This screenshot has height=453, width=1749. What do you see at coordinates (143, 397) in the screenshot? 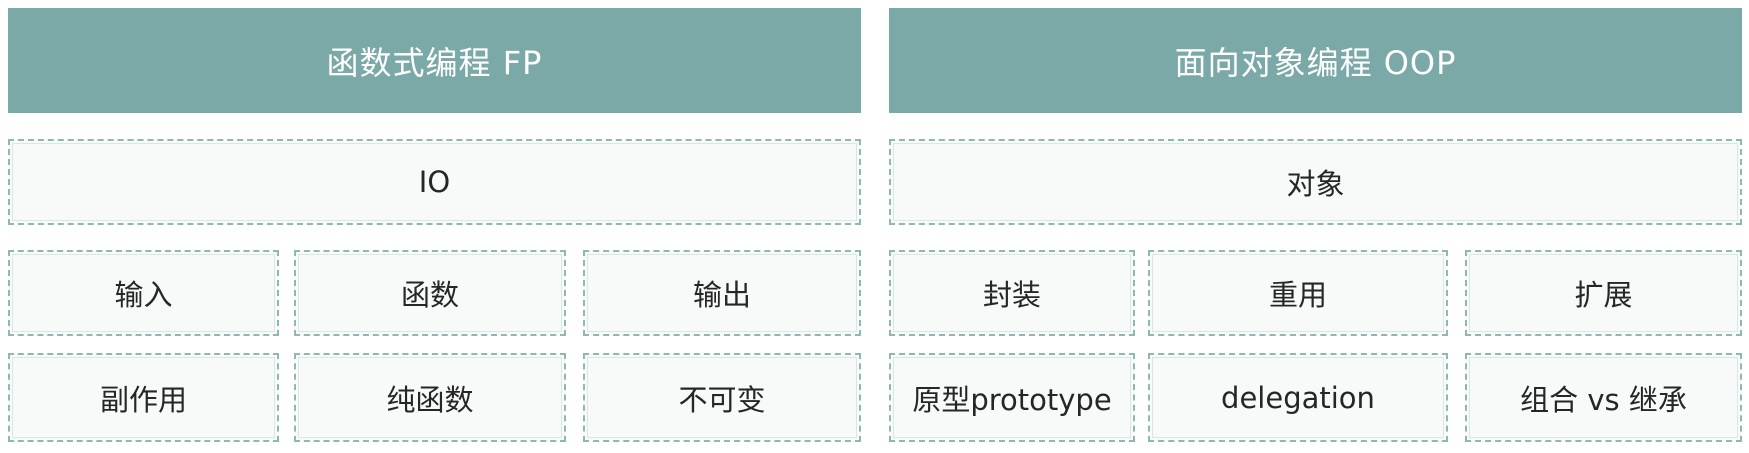
I see `fp-side-effect-box: 副作用` at bounding box center [143, 397].